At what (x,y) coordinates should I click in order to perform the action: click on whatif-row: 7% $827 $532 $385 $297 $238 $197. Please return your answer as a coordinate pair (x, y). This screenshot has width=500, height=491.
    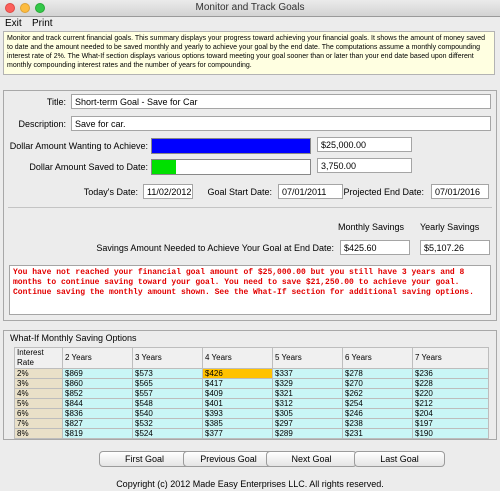
    Looking at the image, I should click on (251, 423).